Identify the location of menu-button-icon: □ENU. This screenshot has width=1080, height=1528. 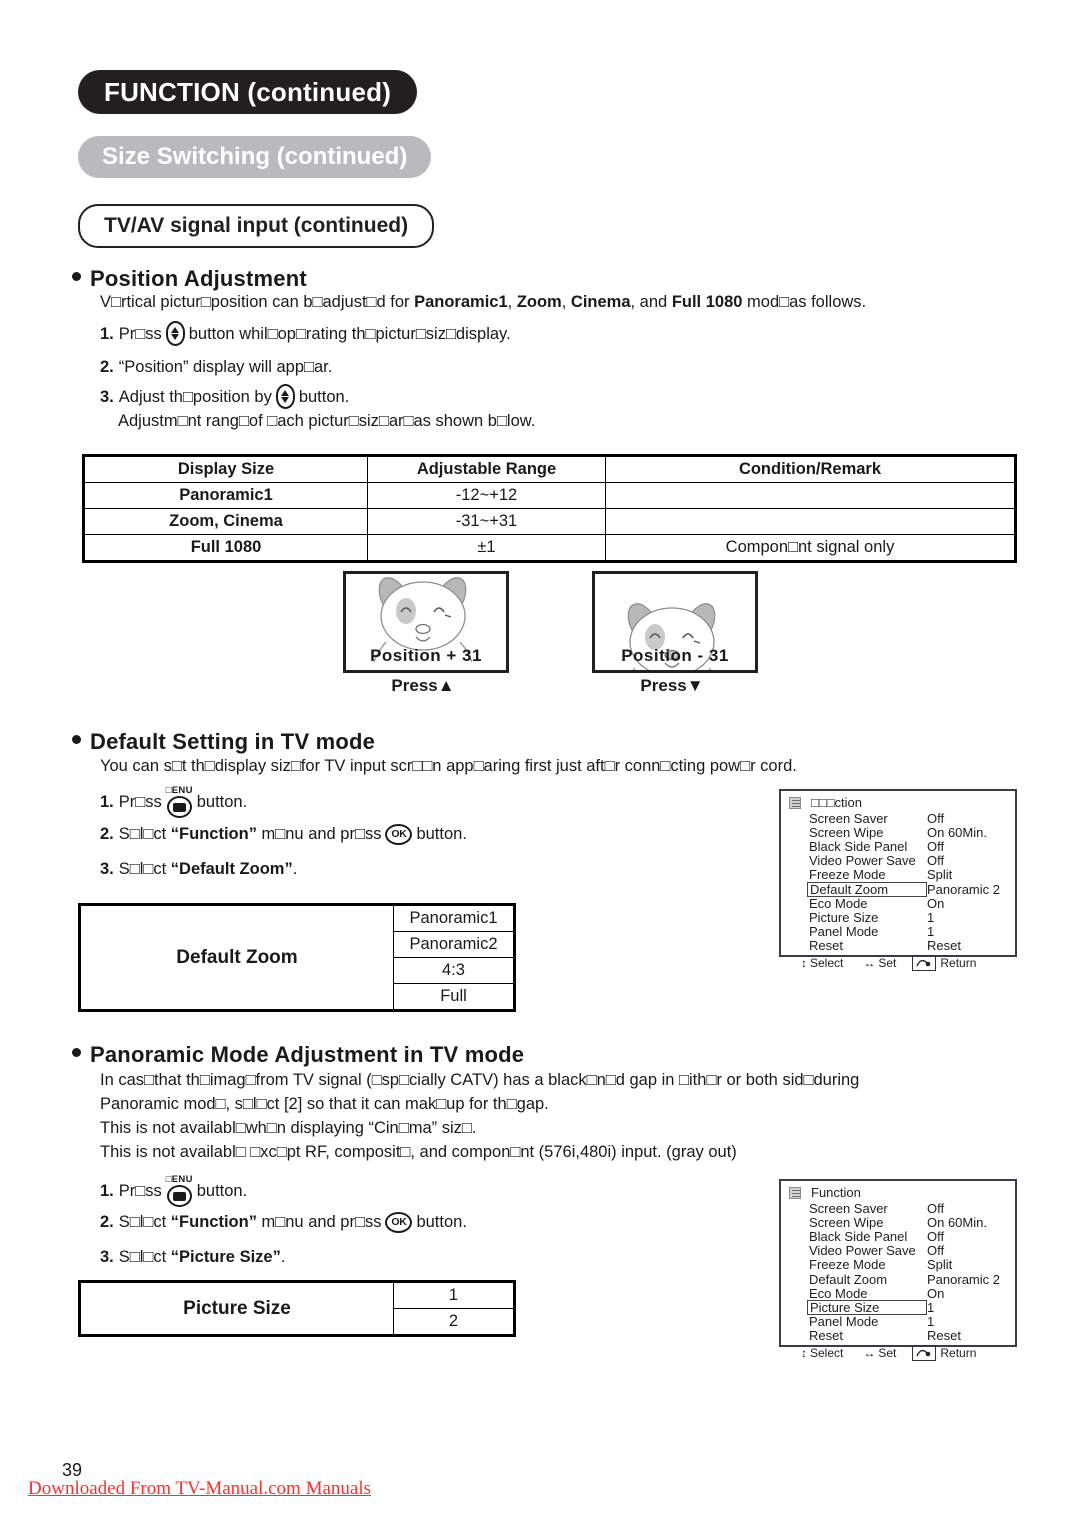
(179, 802).